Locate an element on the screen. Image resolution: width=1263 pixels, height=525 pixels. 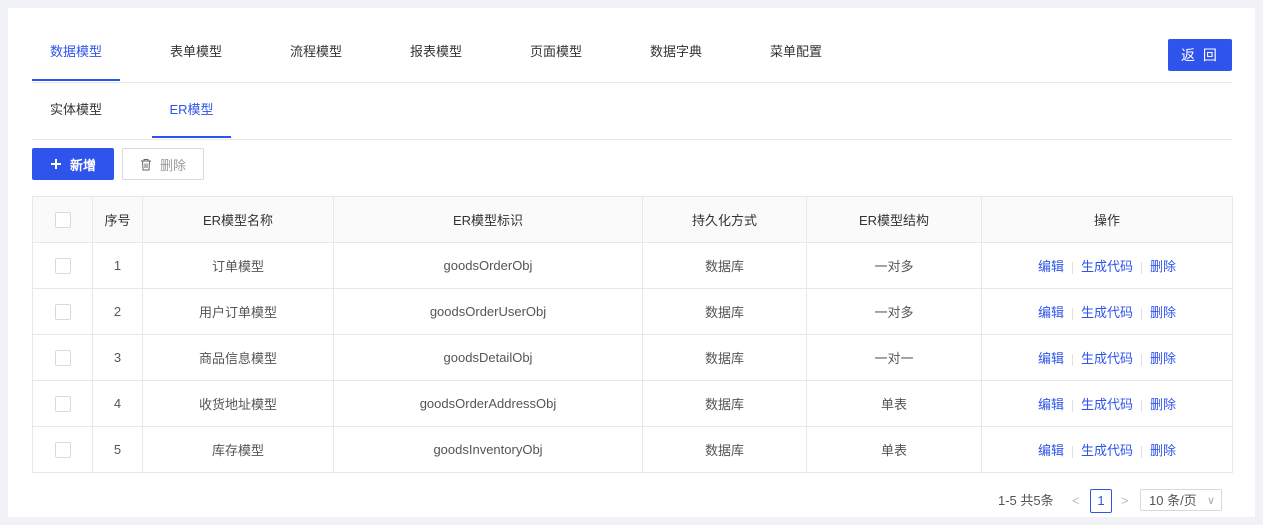
row-index: 2 is located at coordinates (117, 311).